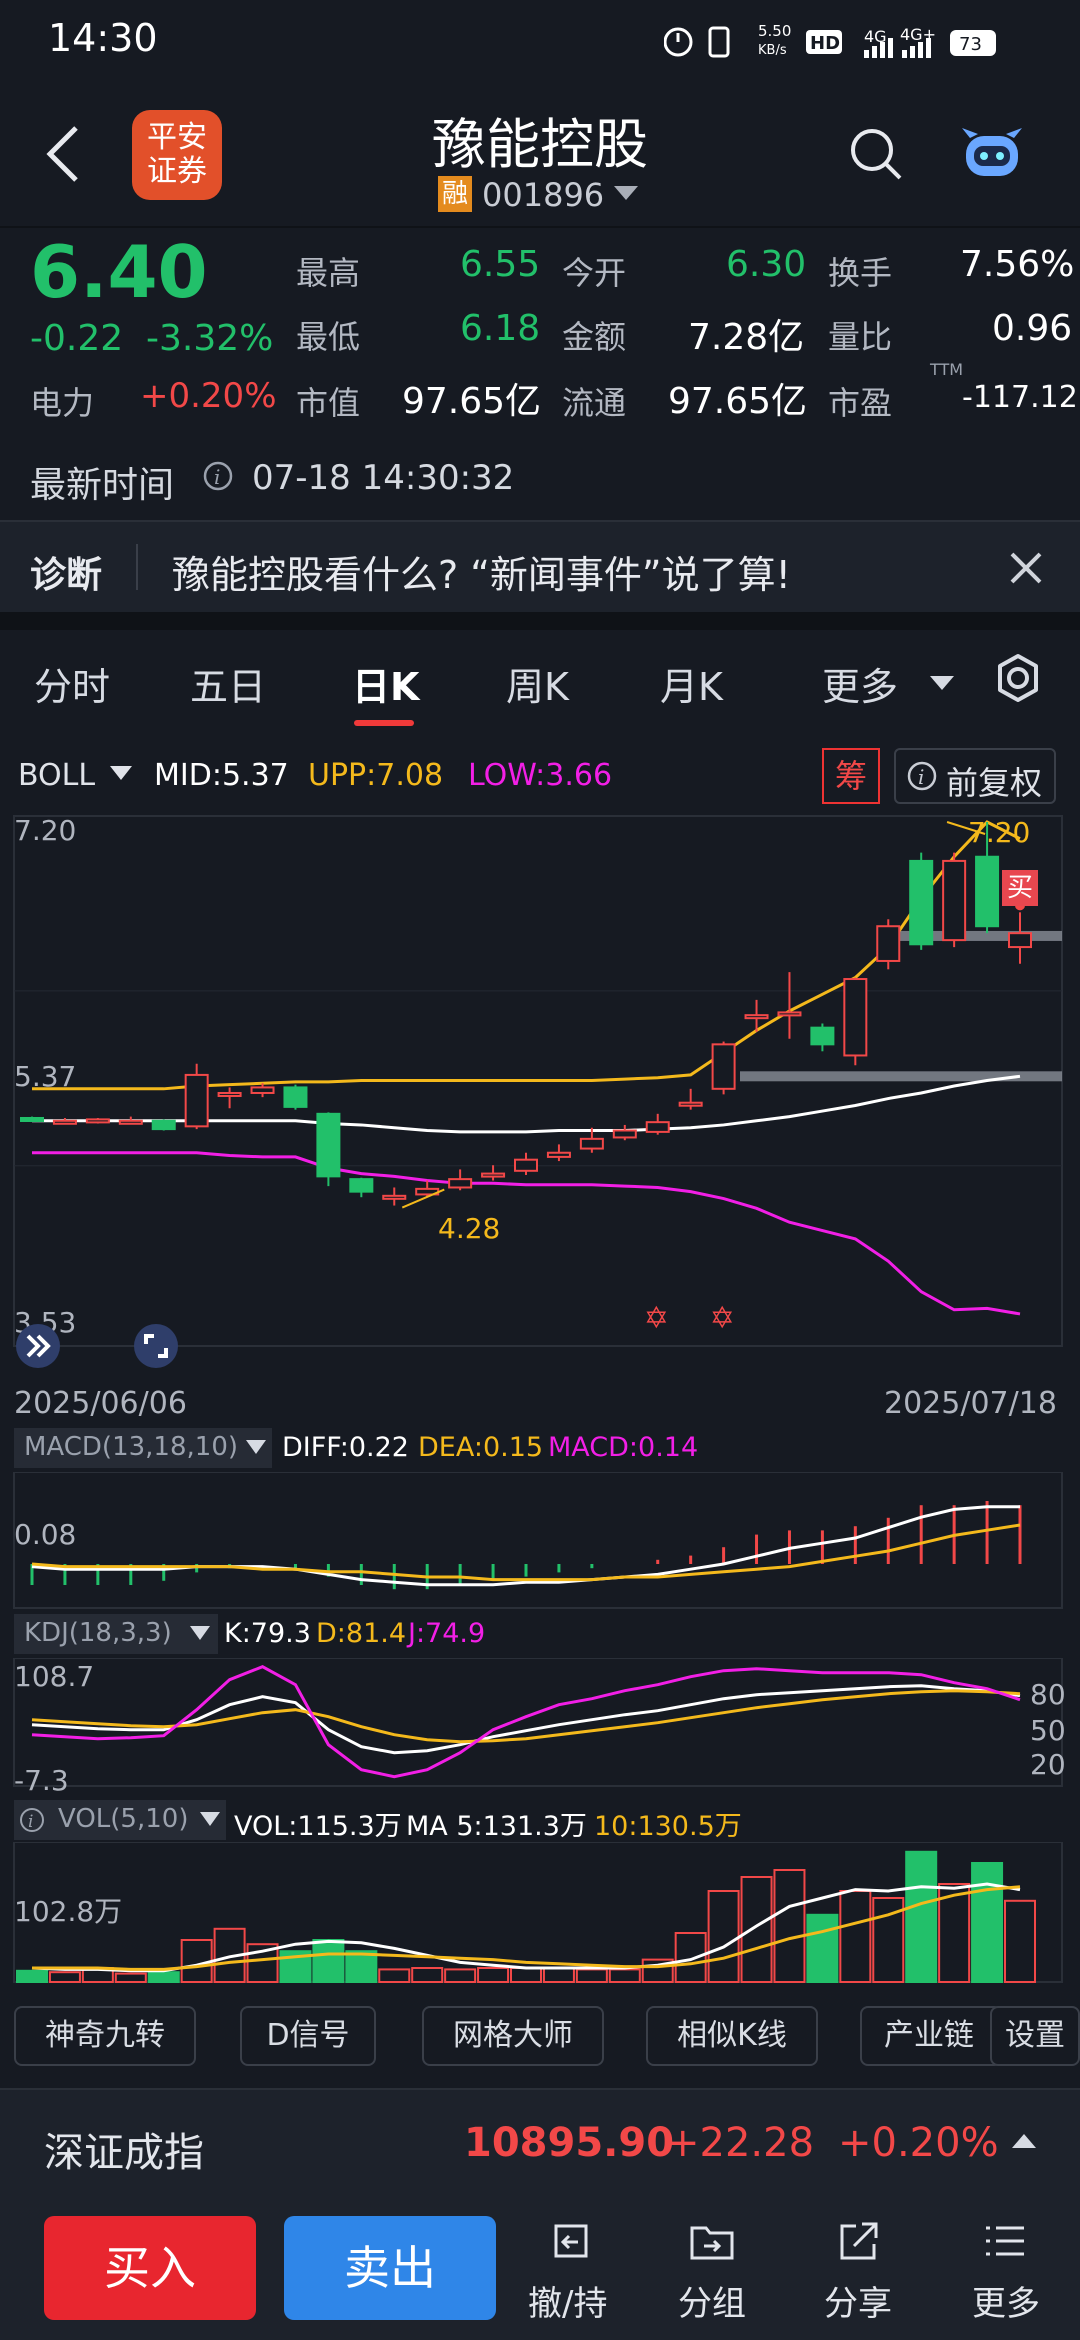 The height and width of the screenshot is (2340, 1080). I want to click on svg-text: HD, so click(825, 43).